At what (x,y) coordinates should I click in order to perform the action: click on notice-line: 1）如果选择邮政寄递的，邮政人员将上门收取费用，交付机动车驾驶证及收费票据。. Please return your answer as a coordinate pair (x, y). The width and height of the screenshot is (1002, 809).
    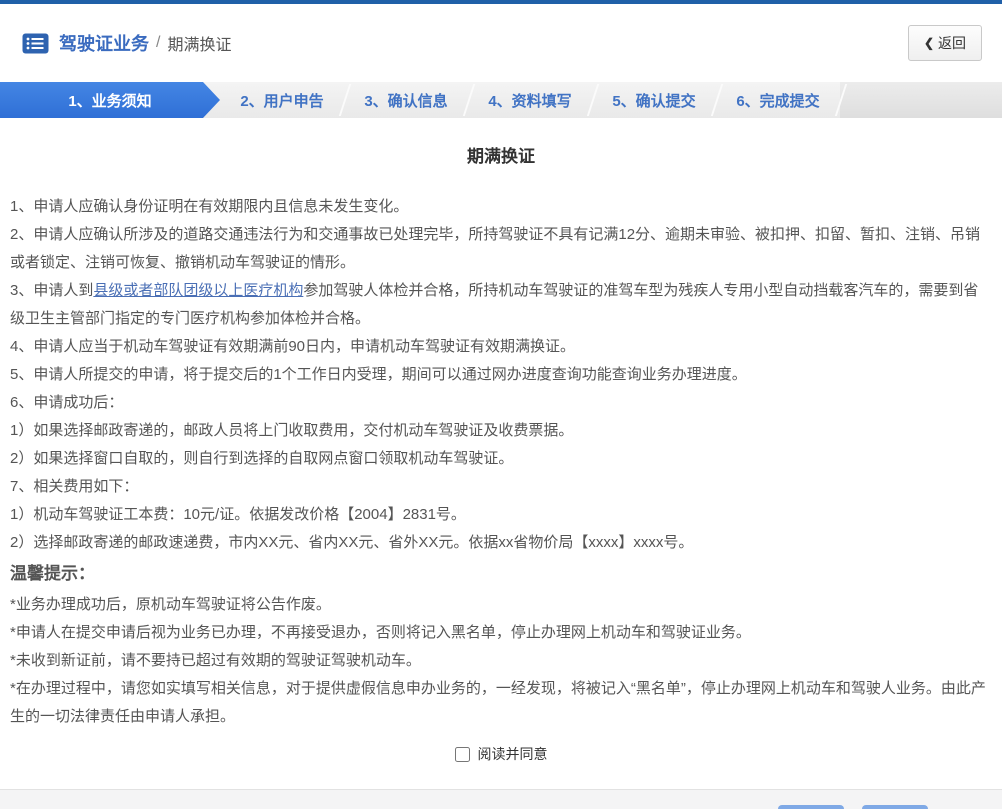
    Looking at the image, I should click on (292, 430).